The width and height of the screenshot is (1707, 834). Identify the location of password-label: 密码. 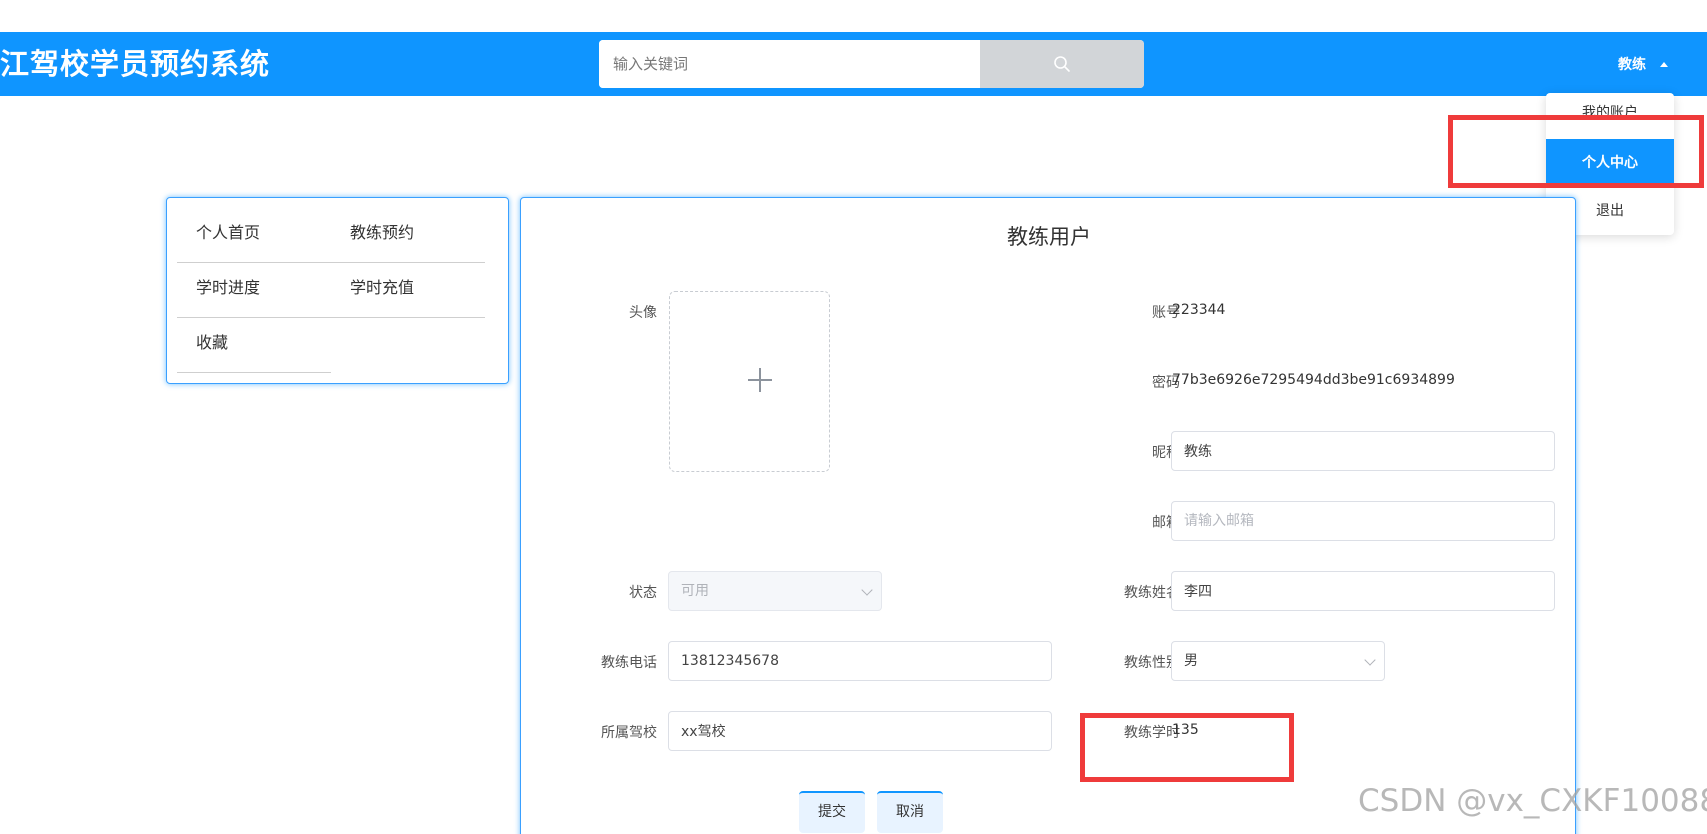
(1166, 383).